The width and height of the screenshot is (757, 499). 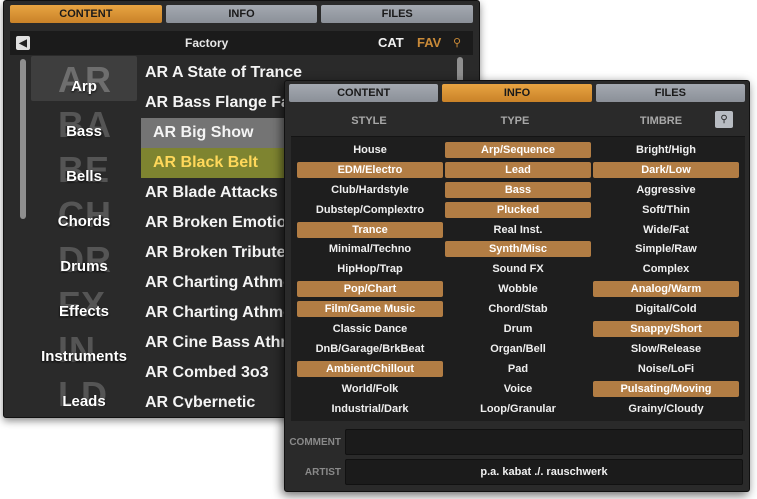 I want to click on browser-tab-bar: CONTENT INFO FILES, so click(x=242, y=14).